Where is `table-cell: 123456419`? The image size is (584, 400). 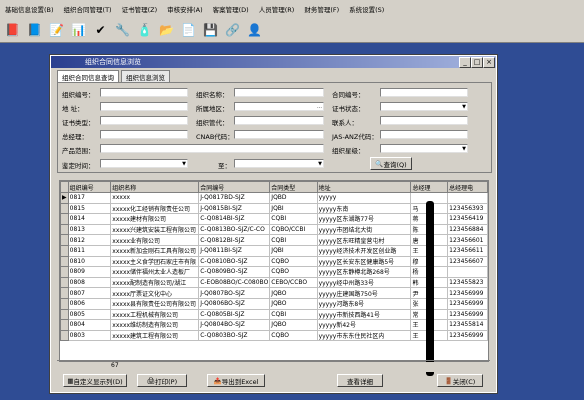
table-cell: 123456419 is located at coordinates (467, 219).